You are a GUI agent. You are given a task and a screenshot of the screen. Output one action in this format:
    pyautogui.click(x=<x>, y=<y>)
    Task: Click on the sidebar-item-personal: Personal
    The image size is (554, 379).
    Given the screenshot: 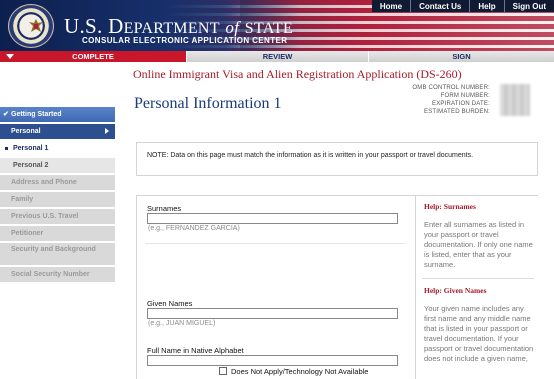 What is the action you would take?
    pyautogui.click(x=57, y=131)
    